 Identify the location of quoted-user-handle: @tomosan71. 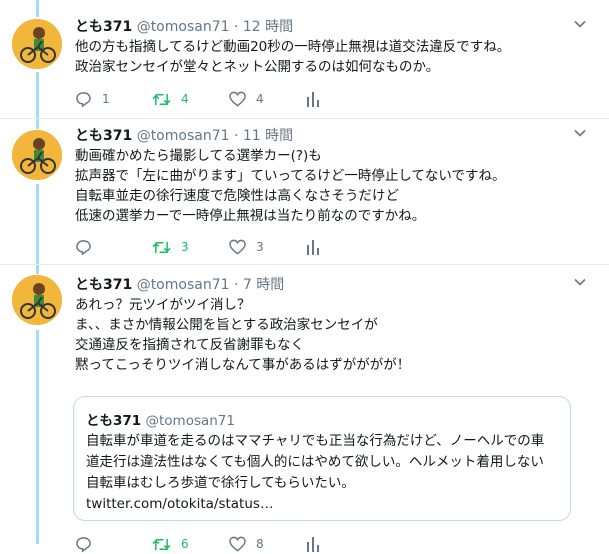
(190, 421).